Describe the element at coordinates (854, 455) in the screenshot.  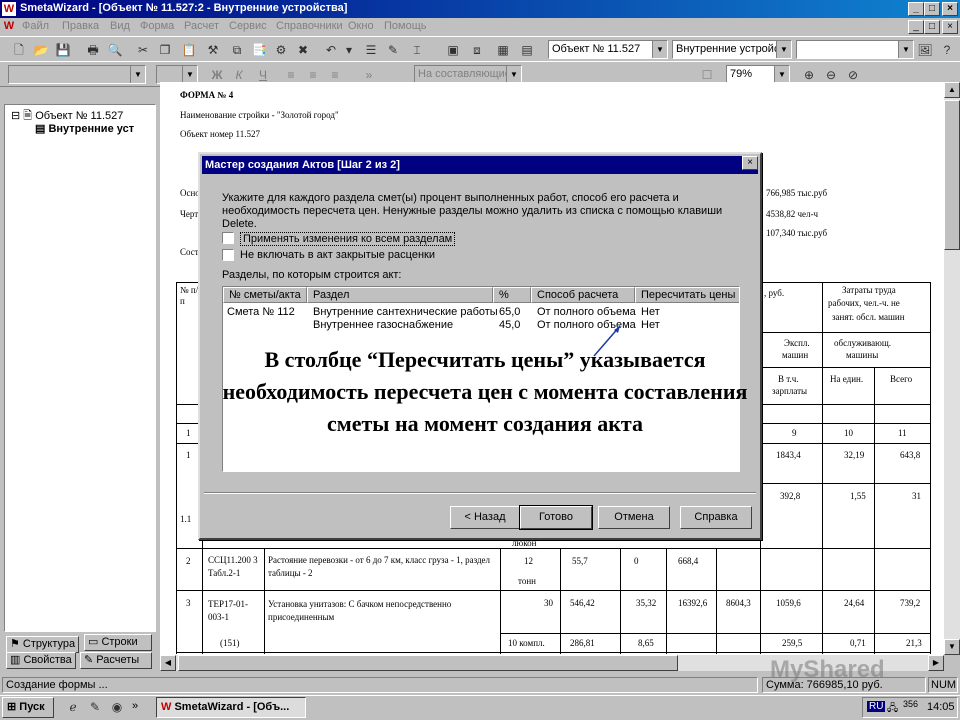
I see `row-1b-b: 32,19` at that location.